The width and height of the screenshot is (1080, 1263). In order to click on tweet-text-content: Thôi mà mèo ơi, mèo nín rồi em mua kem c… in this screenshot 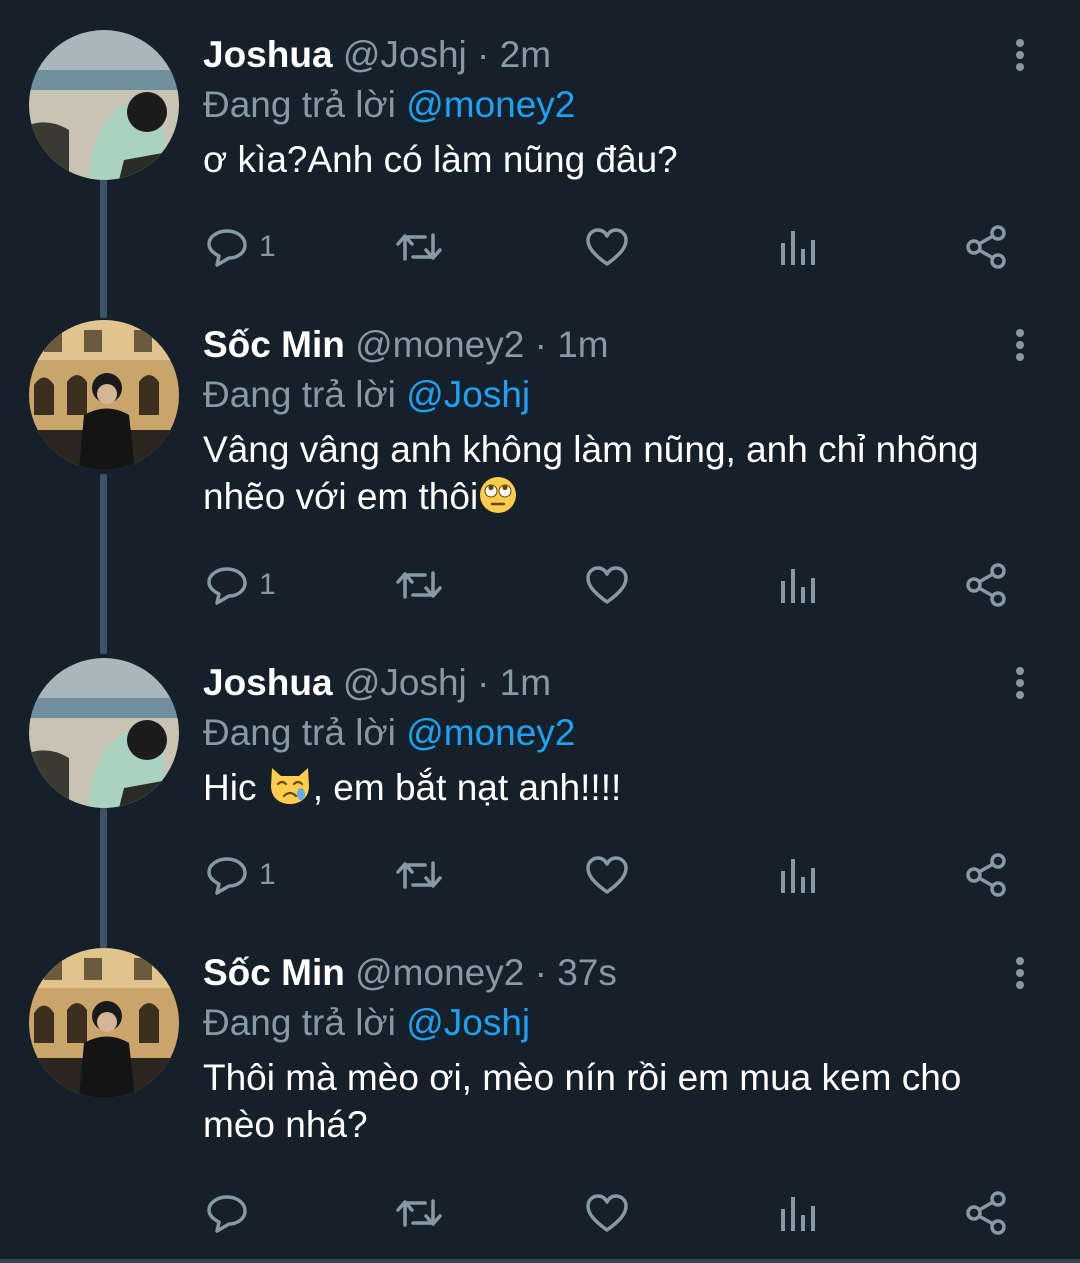, I will do `click(582, 1101)`.